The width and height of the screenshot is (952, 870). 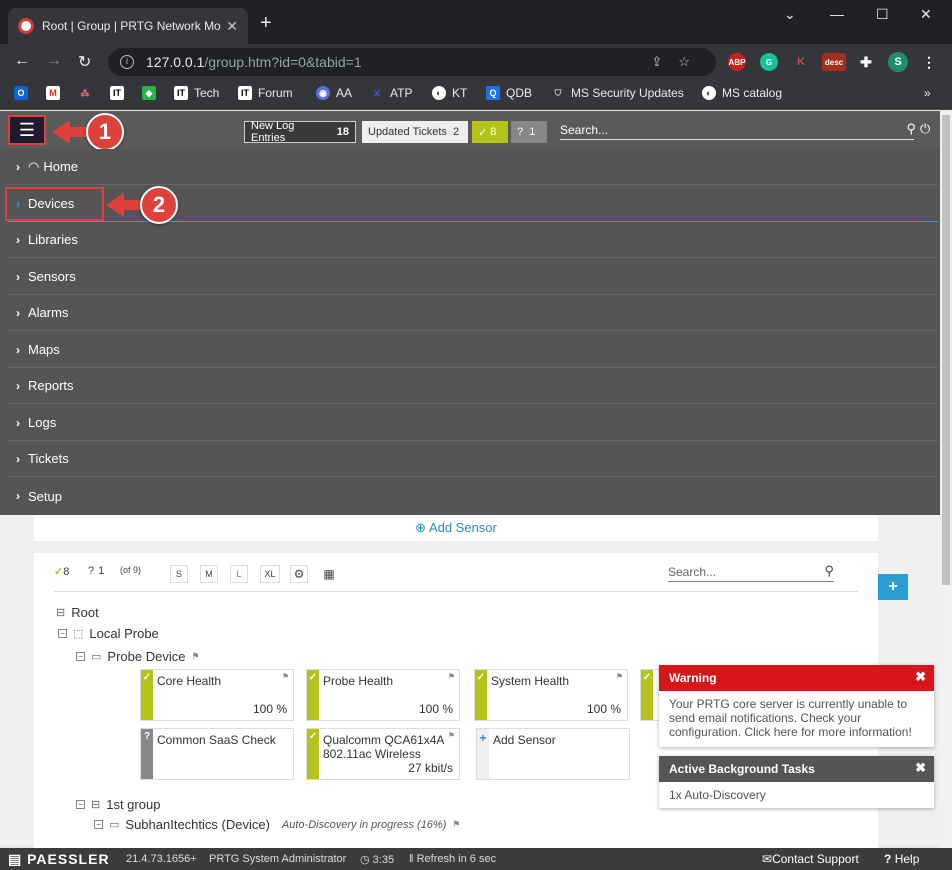 I want to click on add-object-button: +, so click(x=893, y=587).